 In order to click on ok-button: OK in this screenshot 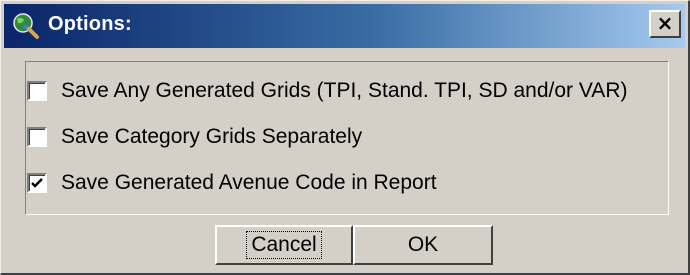, I will do `click(423, 245)`.